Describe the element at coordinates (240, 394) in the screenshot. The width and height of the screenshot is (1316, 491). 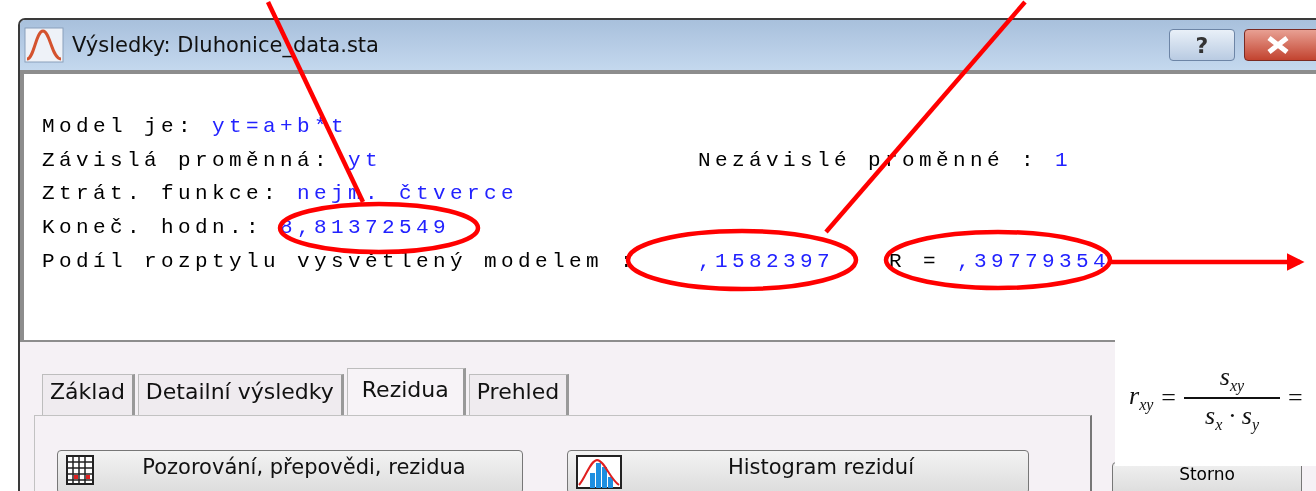
I see `tab: Detailní výsledky` at that location.